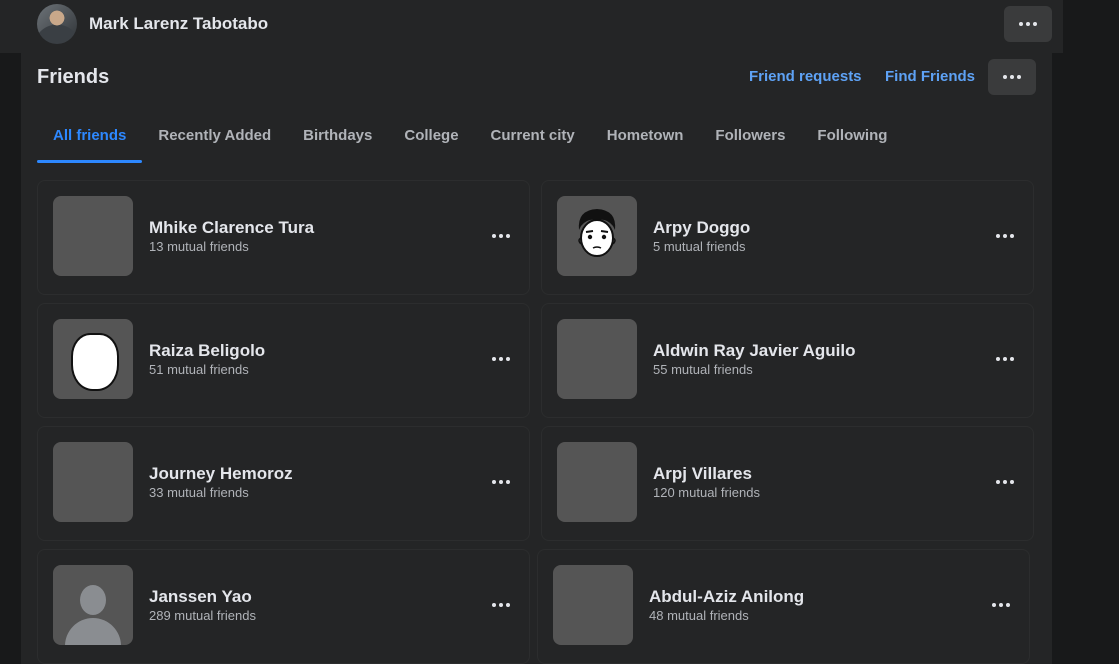  I want to click on default-avatar-icon, so click(93, 600).